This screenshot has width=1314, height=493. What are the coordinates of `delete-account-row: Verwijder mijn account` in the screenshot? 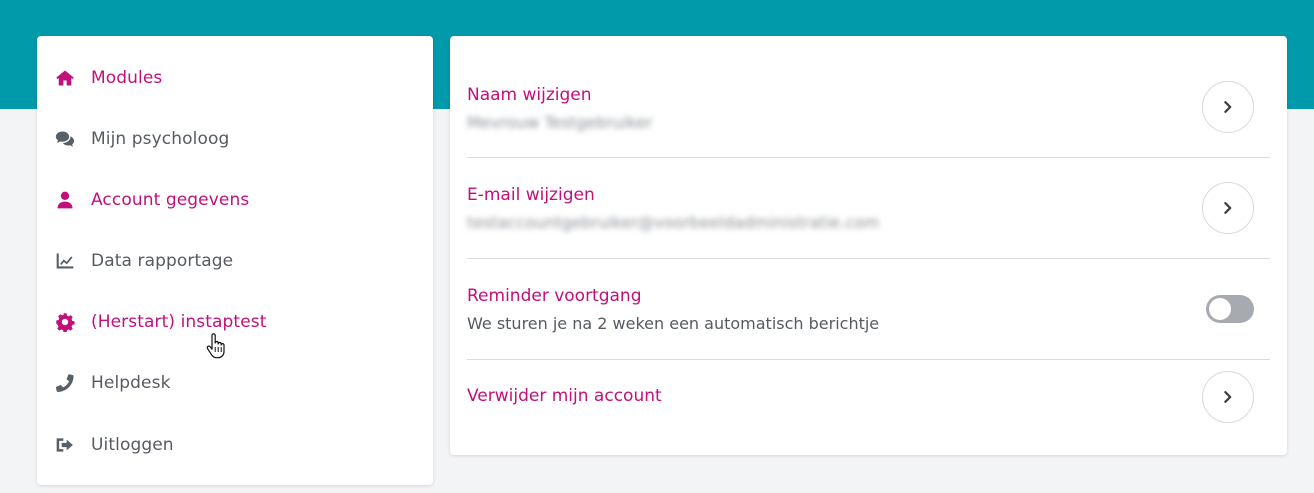 It's located at (868, 405).